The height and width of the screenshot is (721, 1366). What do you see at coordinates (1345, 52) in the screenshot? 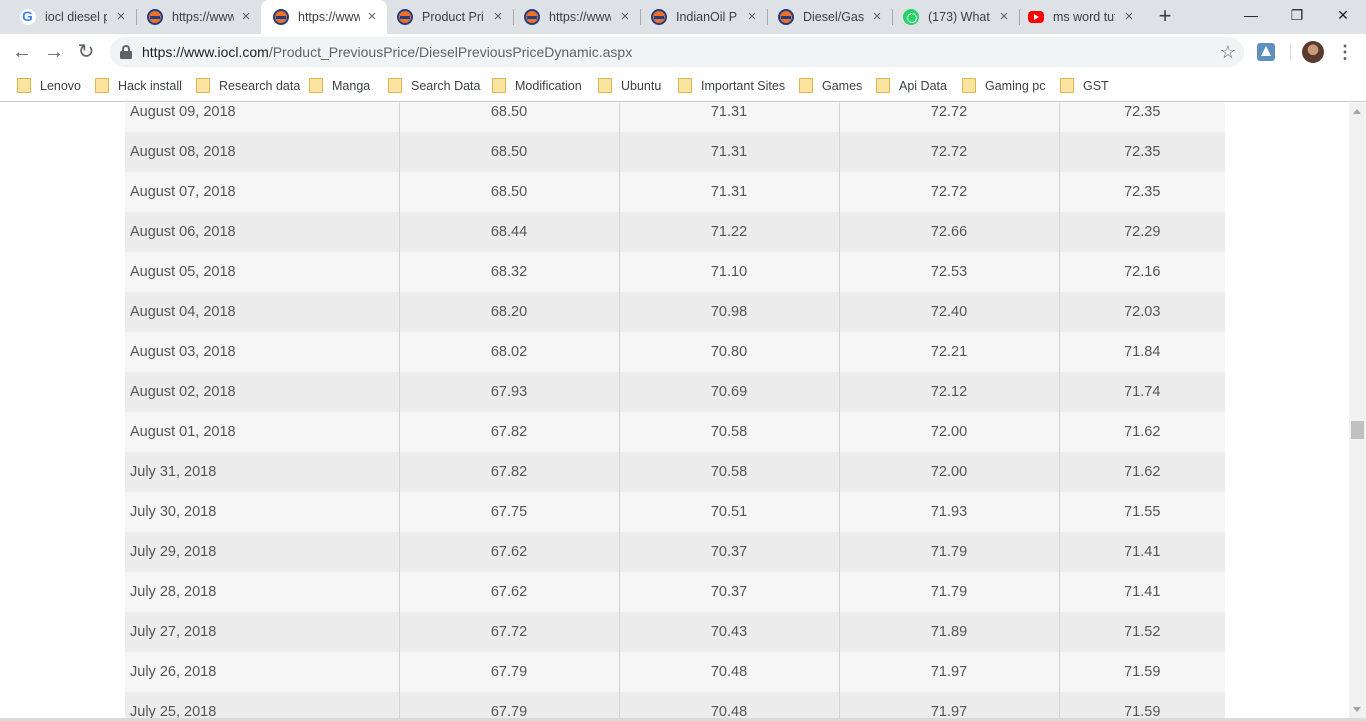
I see `kebab-menu-icon: ⋮` at bounding box center [1345, 52].